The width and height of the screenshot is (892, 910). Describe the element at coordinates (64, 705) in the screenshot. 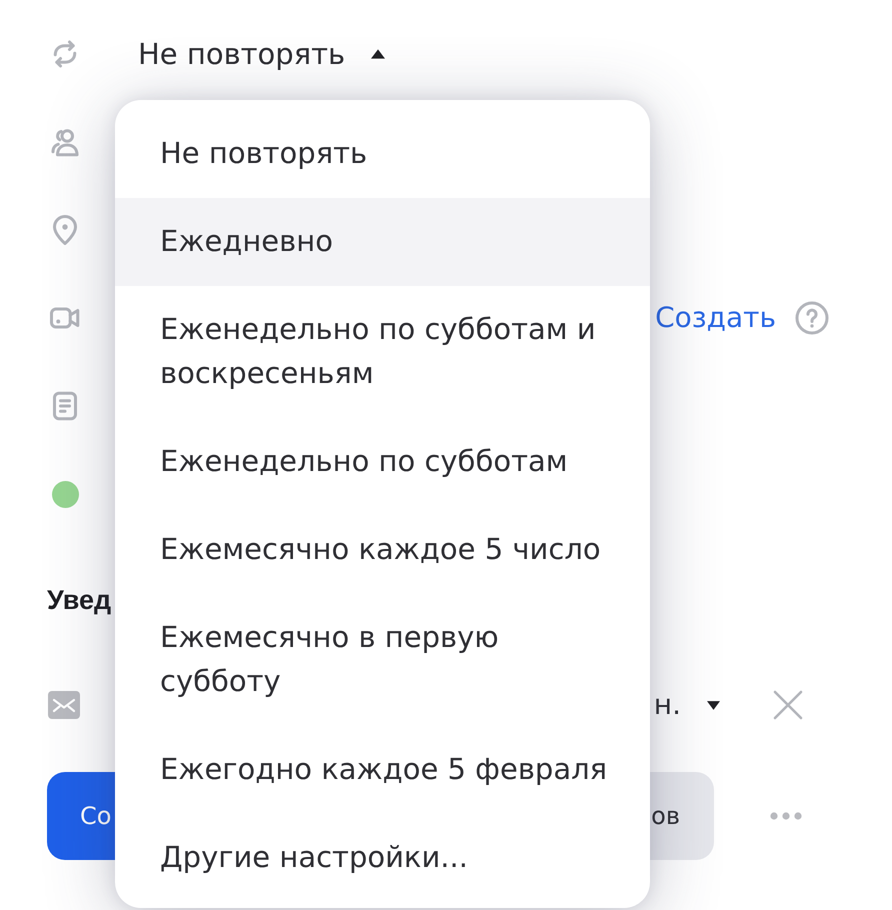

I see `mail-icon` at that location.